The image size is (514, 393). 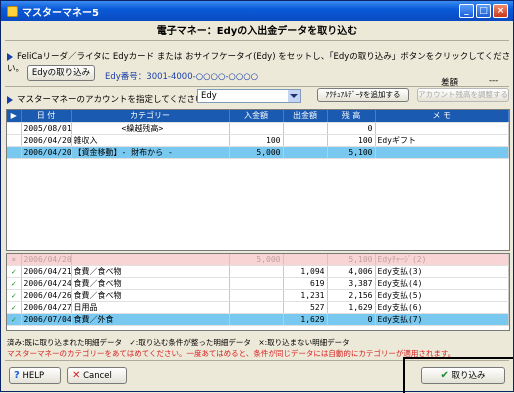 I want to click on title-bar: マスターマネー5 _ □ ×, so click(x=257, y=11).